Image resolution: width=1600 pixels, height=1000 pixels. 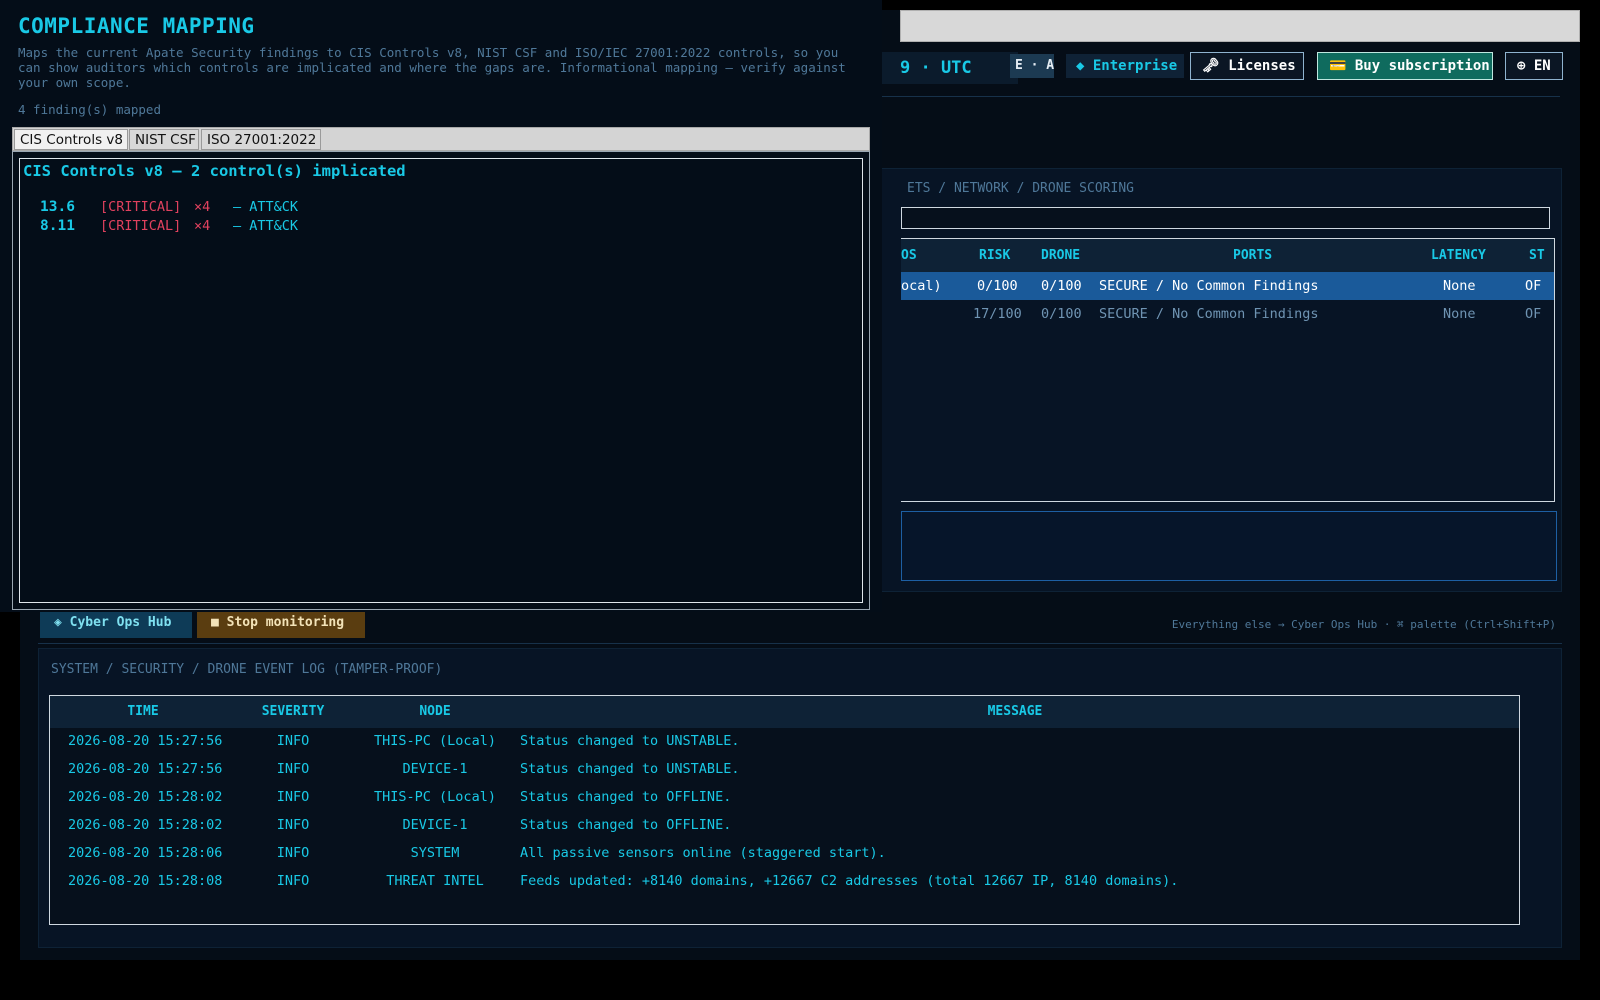 I want to click on column-header-latency: LATENCY, so click(x=1458, y=255).